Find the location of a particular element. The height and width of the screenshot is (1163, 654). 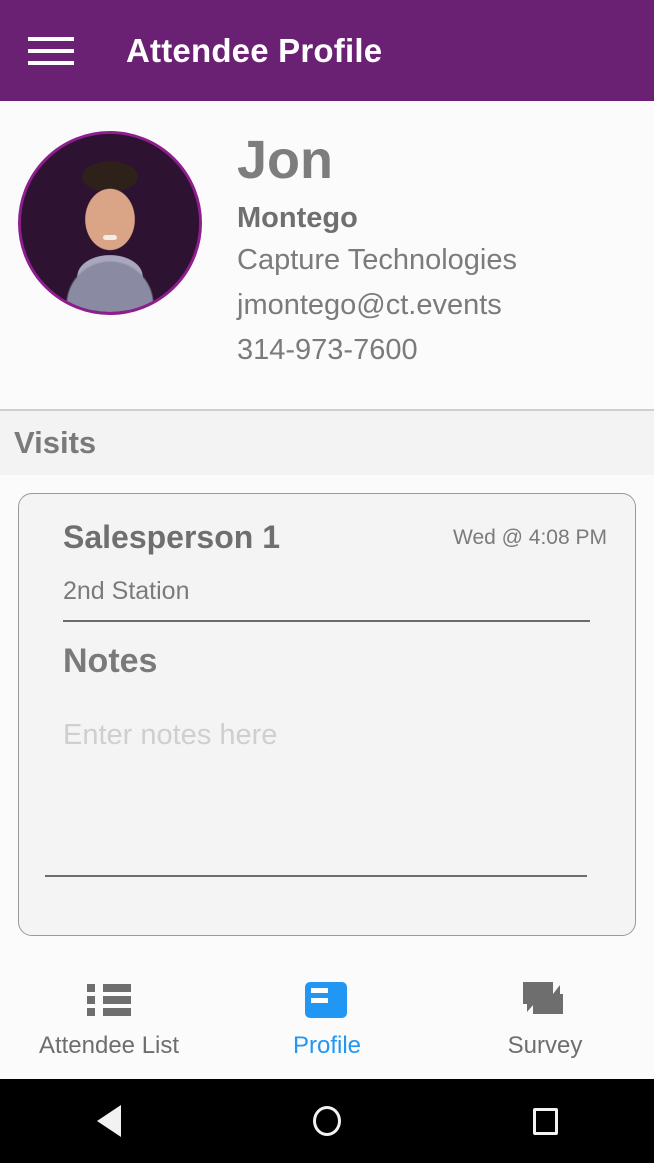

attendee-email: jmontego@ct.events is located at coordinates (435, 305).